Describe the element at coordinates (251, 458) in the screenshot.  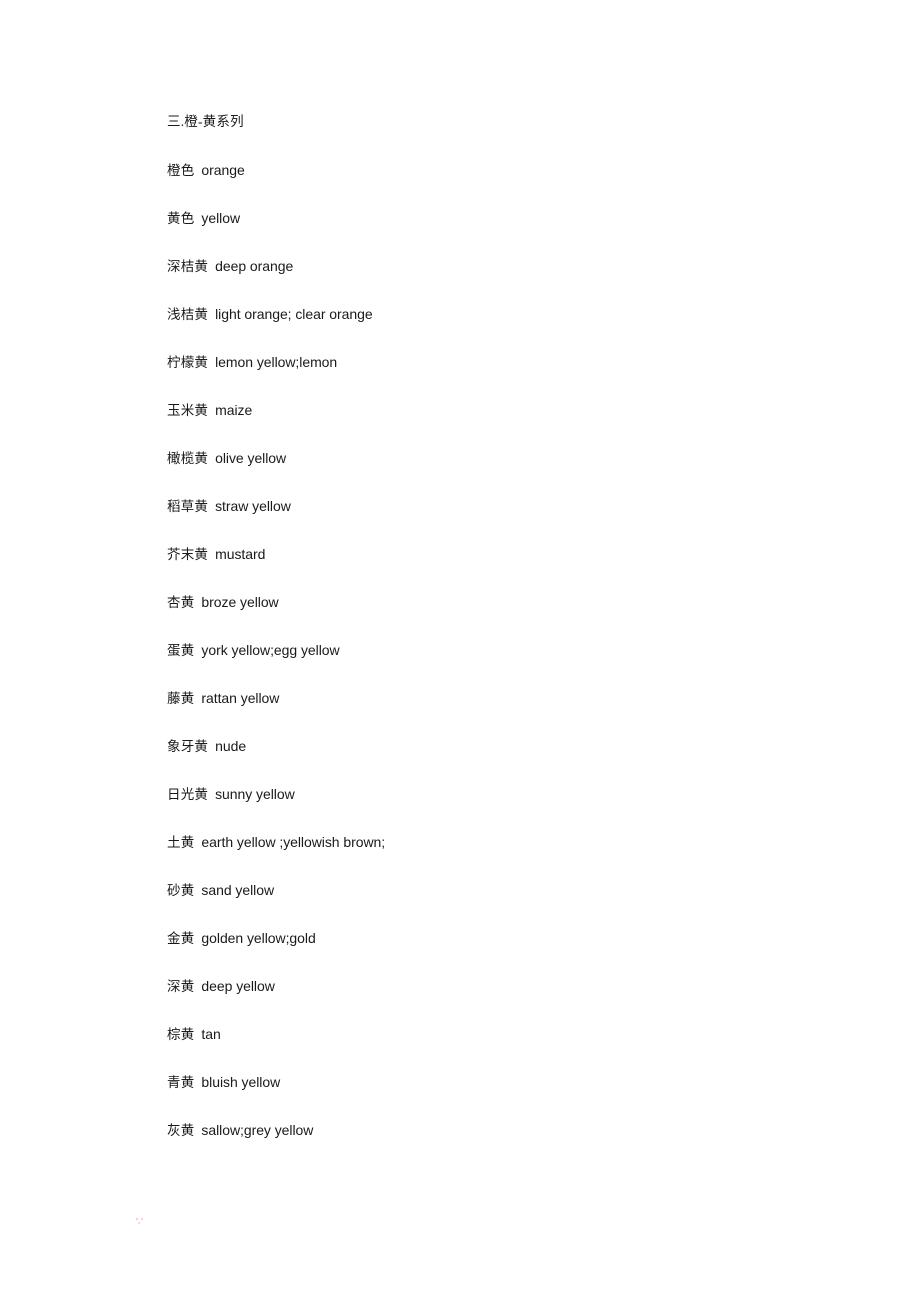
I see `color-term-english: olive yellow` at that location.